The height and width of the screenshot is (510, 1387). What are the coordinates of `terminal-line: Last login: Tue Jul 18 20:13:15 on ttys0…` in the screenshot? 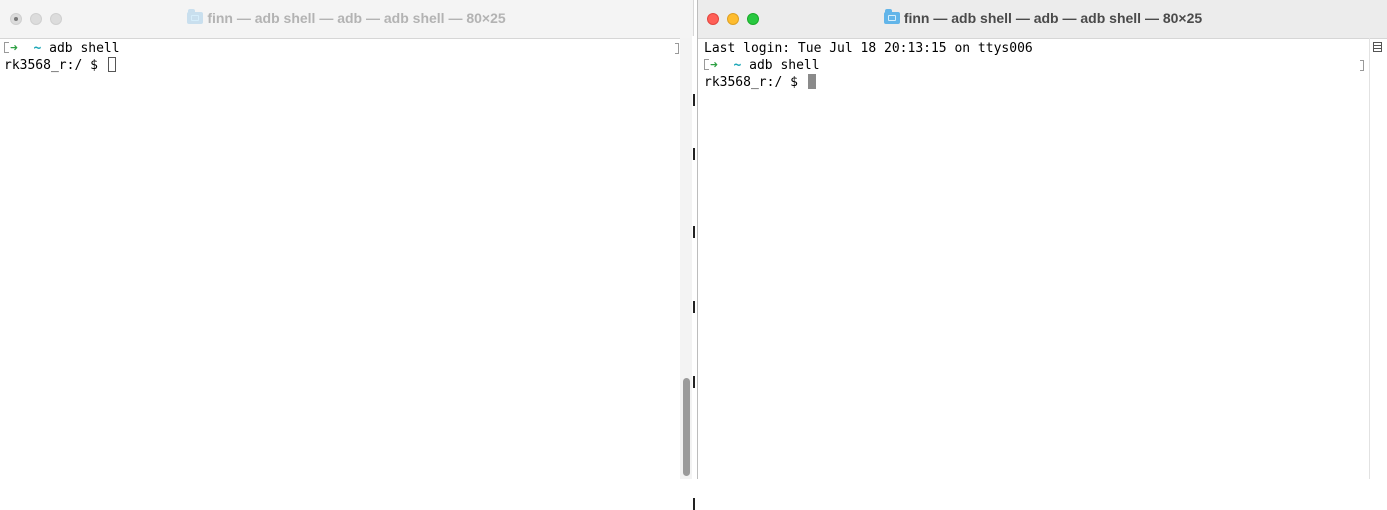 It's located at (1035, 48).